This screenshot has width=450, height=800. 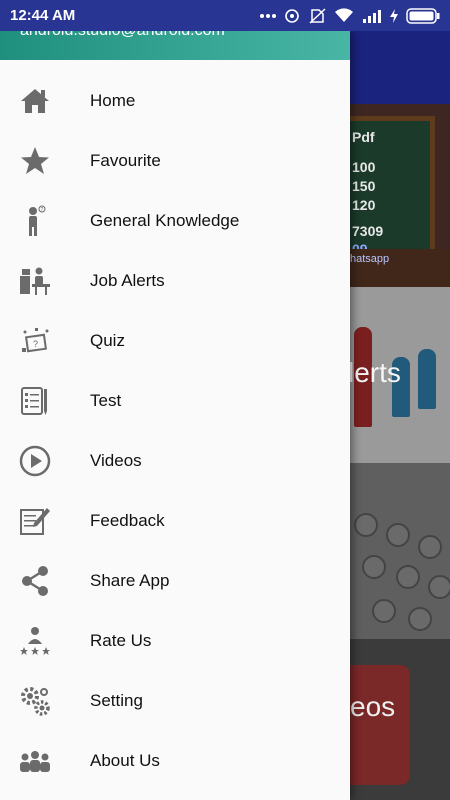 I want to click on background-card-videos: eos, so click(x=400, y=719).